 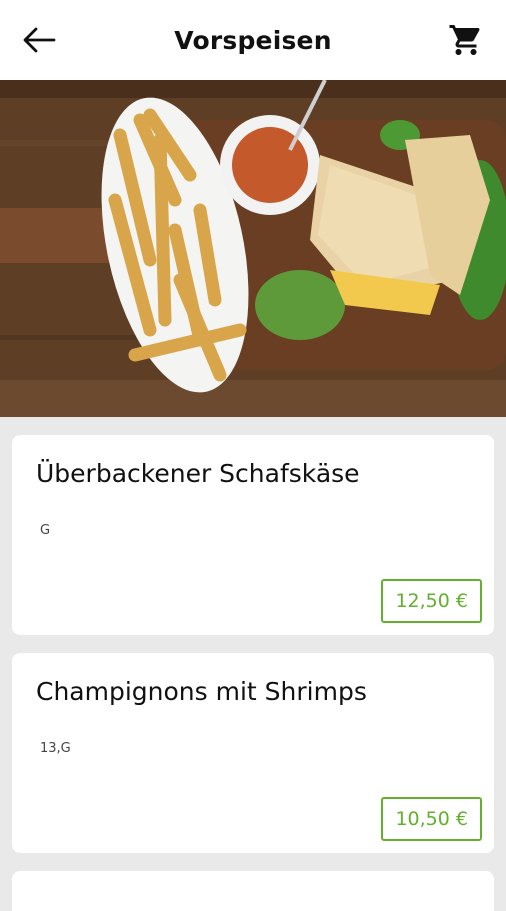 What do you see at coordinates (201, 691) in the screenshot?
I see `menu-item-name: Champignons mit Shrimps` at bounding box center [201, 691].